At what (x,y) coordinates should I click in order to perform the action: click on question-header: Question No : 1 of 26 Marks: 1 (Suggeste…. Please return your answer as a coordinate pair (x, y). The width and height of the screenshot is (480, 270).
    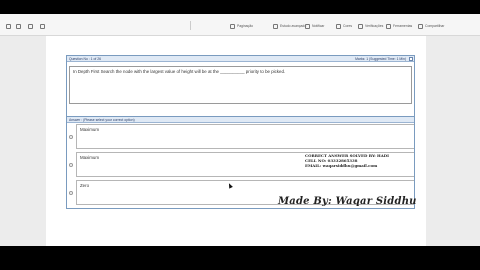
    Looking at the image, I should click on (240, 59).